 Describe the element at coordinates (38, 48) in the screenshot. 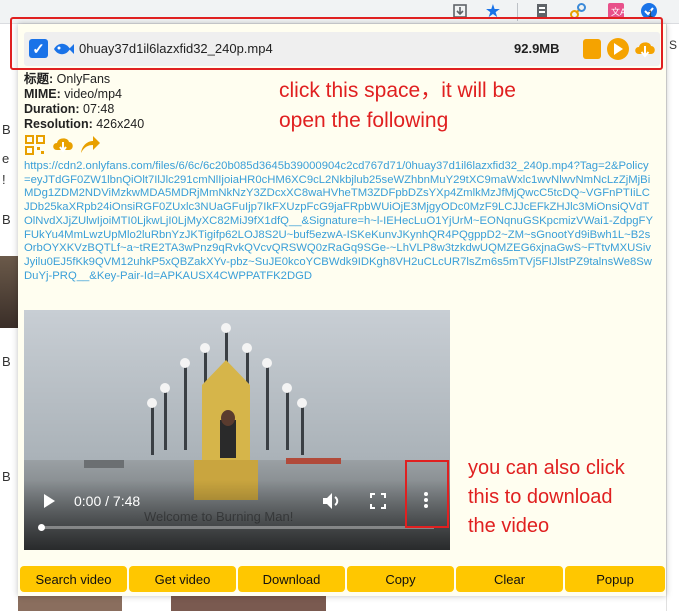

I see `select-checkbox: ✓` at that location.